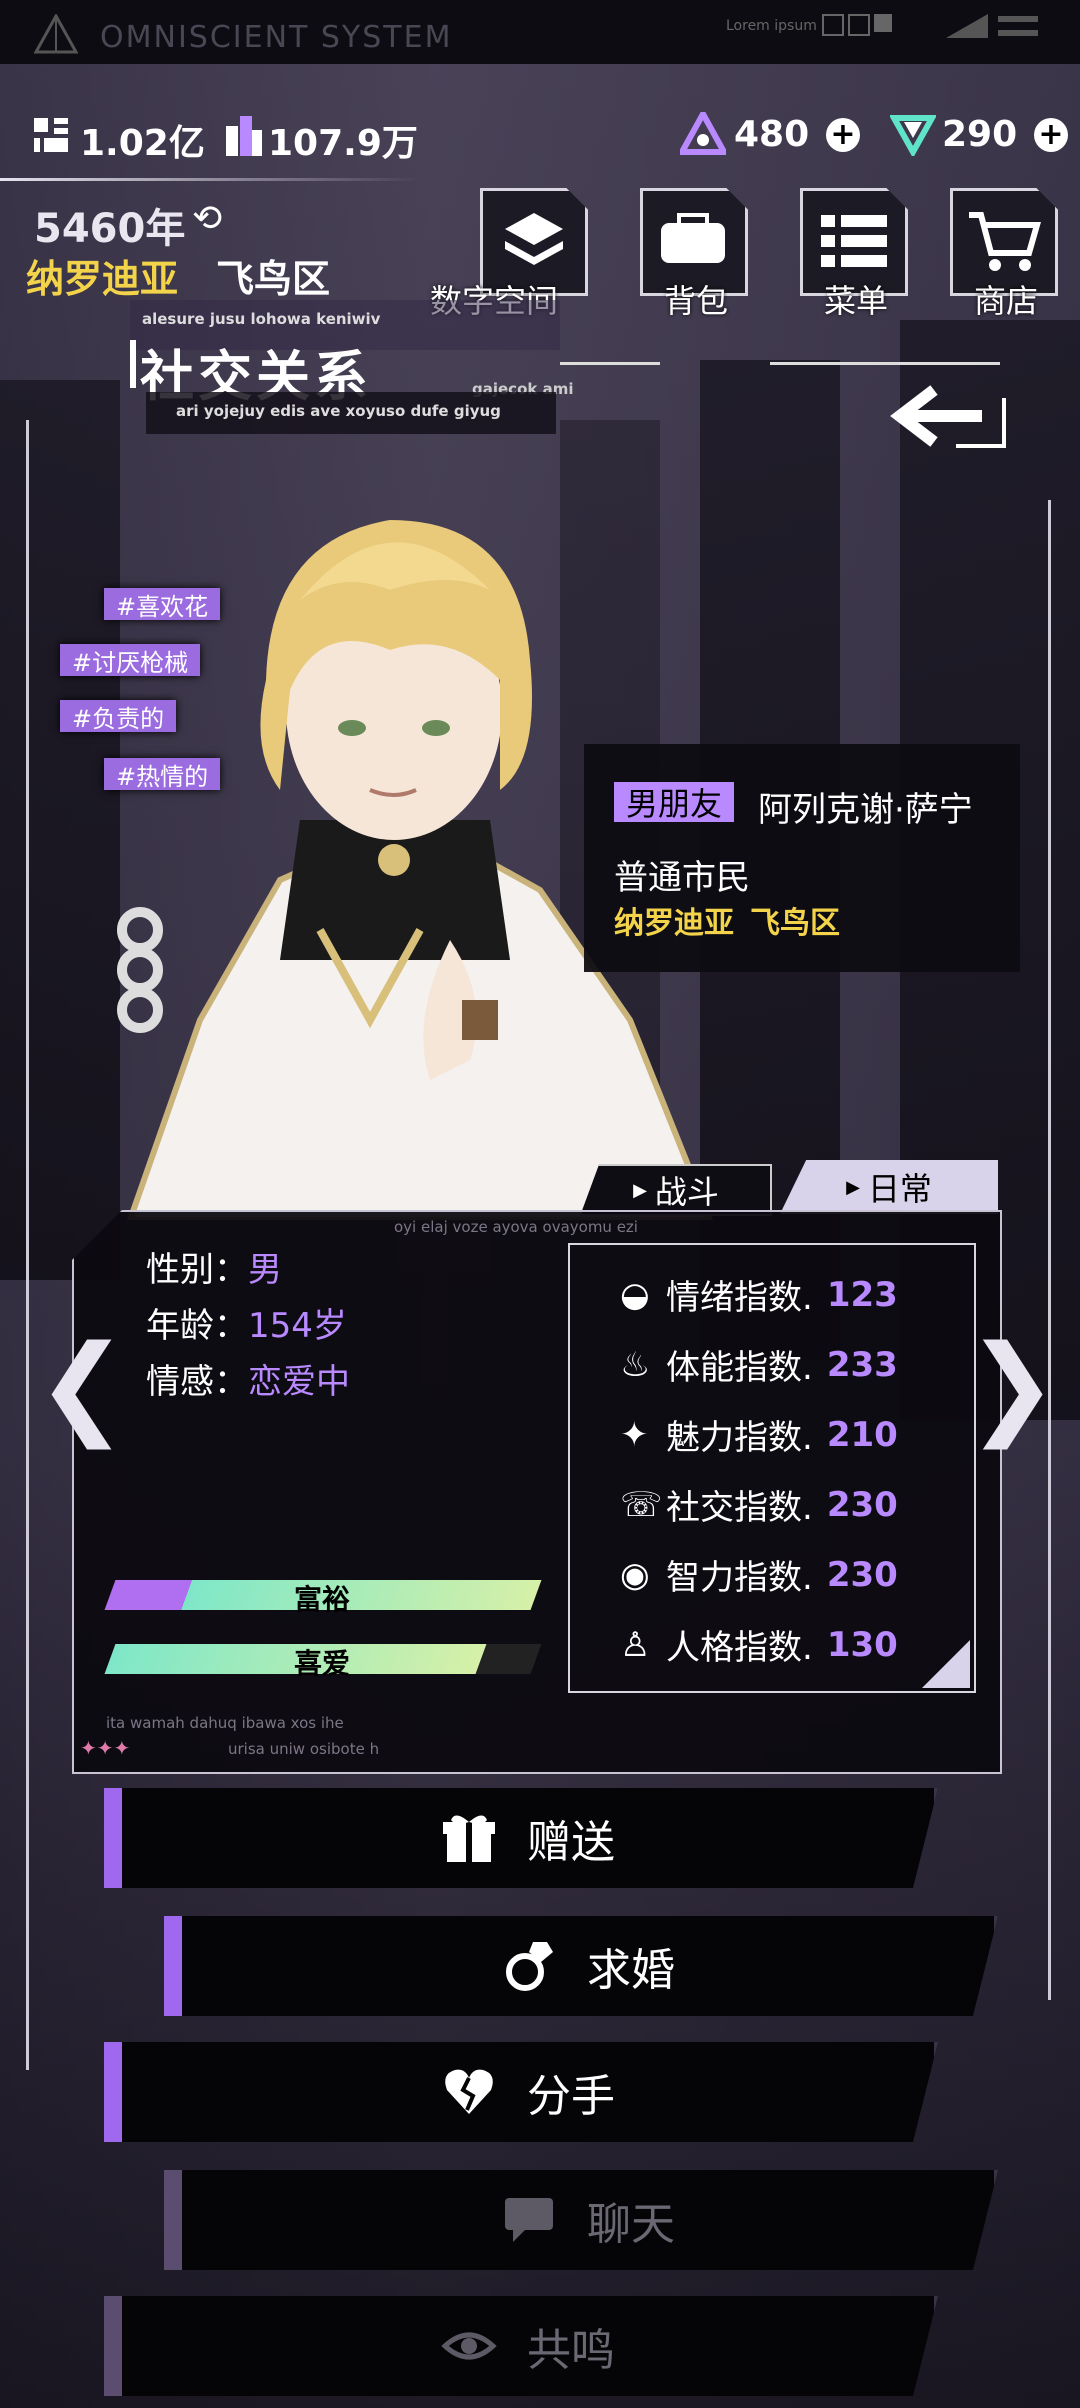  I want to click on gift-button: 赠送, so click(521, 1838).